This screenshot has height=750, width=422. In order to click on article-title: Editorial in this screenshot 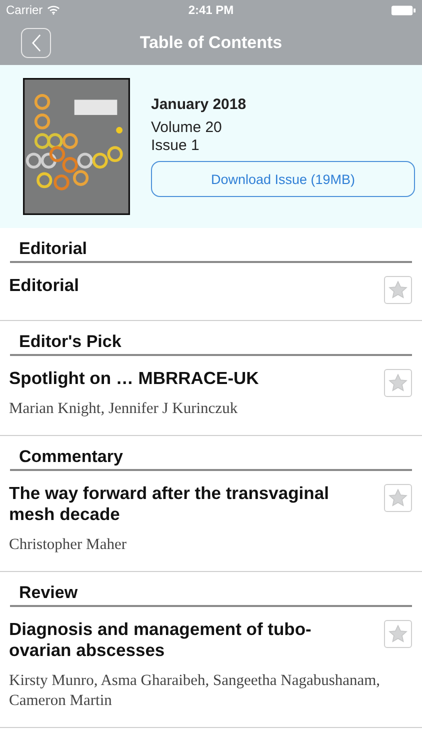, I will do `click(196, 285)`.